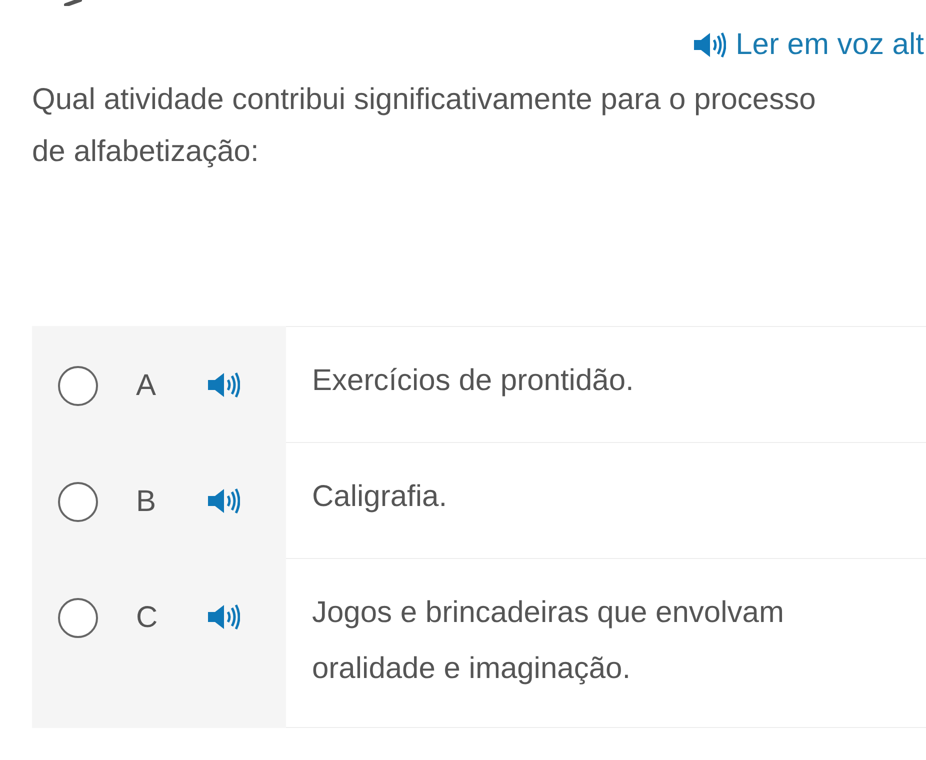  Describe the element at coordinates (147, 386) in the screenshot. I see `option-letter: A` at that location.